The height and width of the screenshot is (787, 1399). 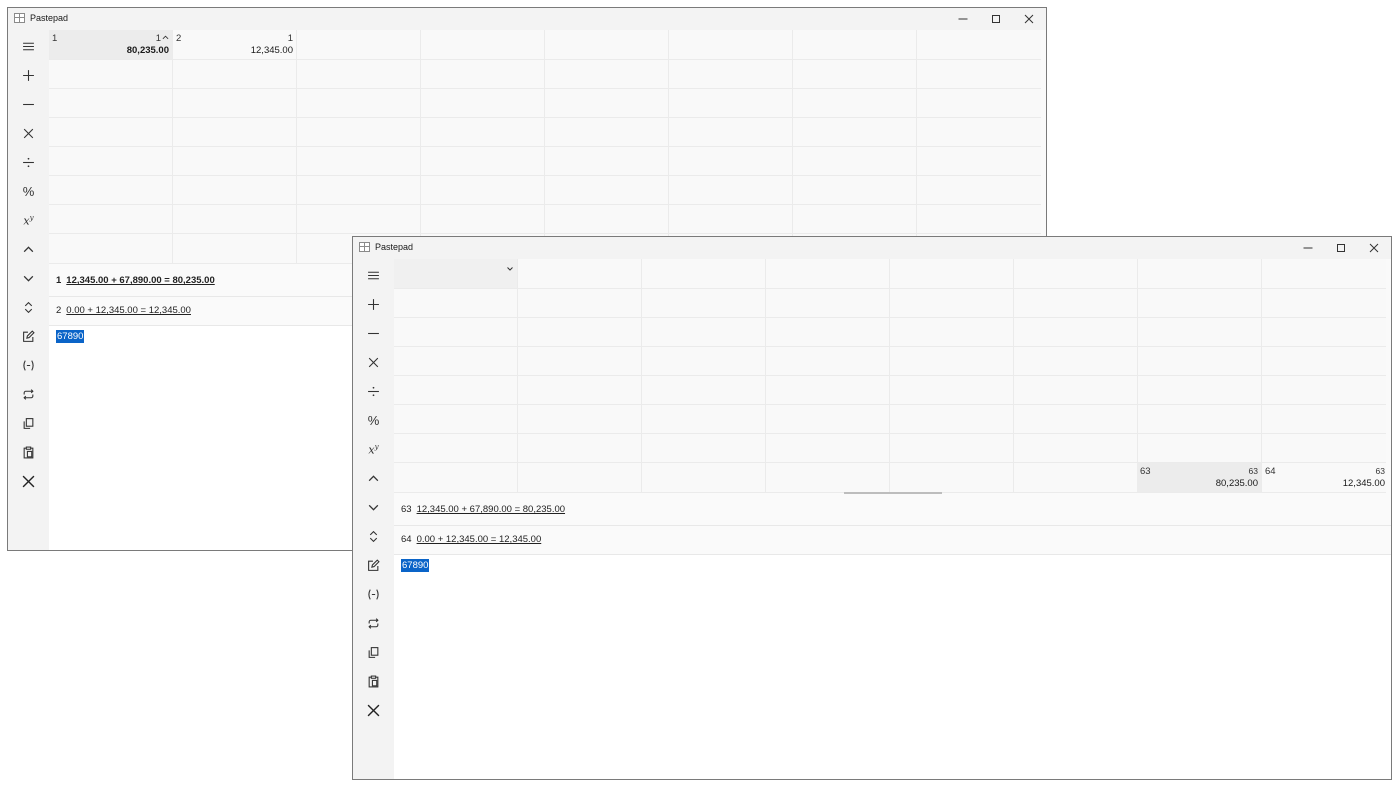 I want to click on divide-icon, so click(x=28, y=162).